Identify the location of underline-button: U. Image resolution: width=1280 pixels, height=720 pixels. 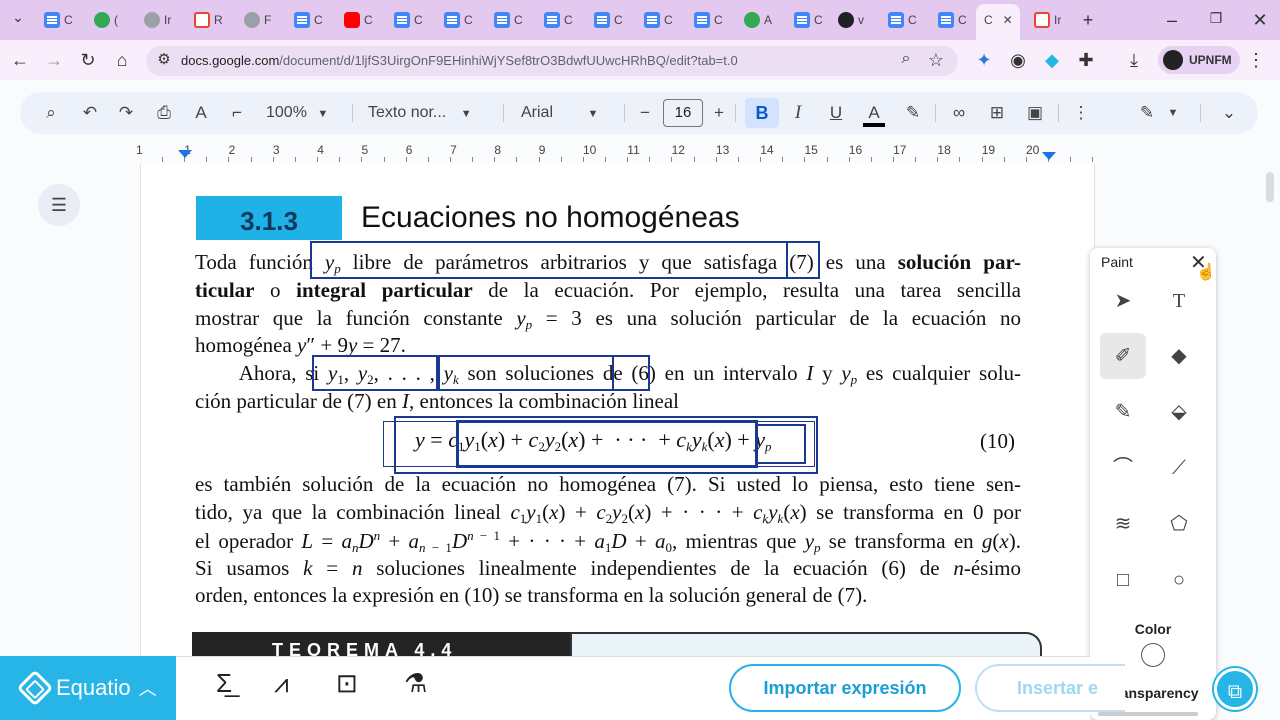
(836, 113).